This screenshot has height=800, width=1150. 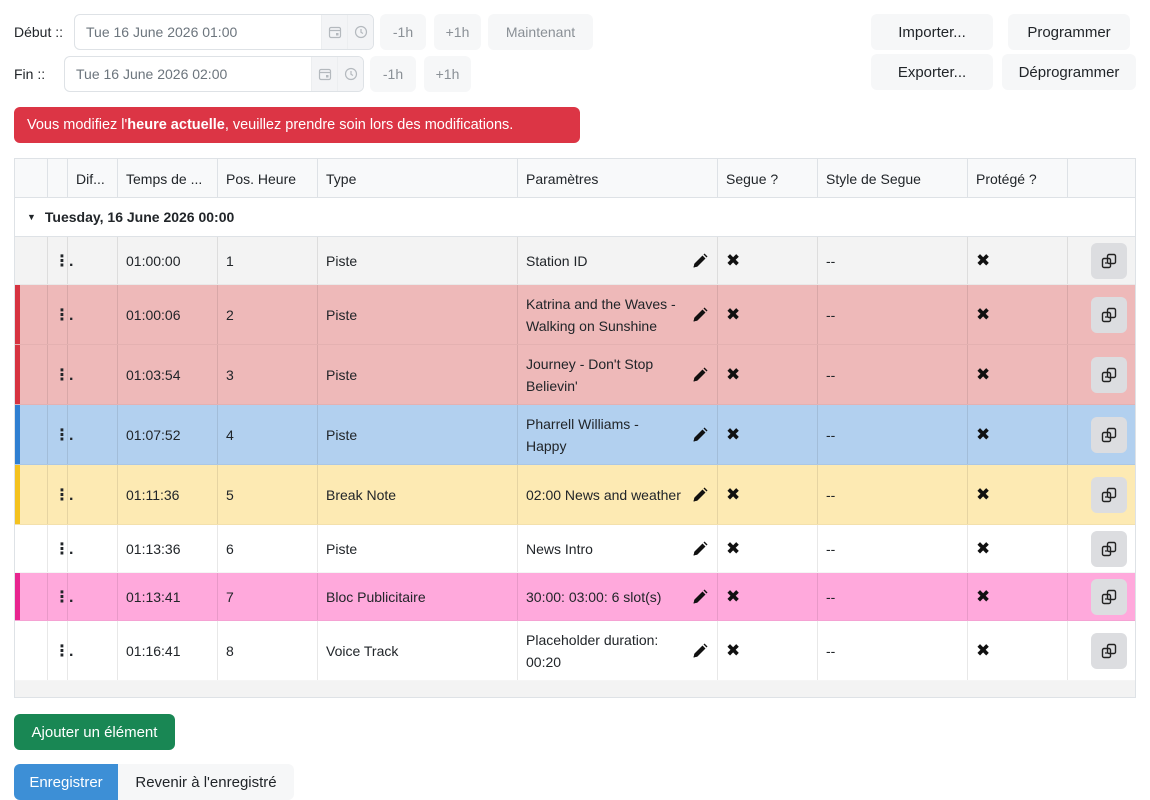 I want to click on table-row-partial, so click(x=575, y=689).